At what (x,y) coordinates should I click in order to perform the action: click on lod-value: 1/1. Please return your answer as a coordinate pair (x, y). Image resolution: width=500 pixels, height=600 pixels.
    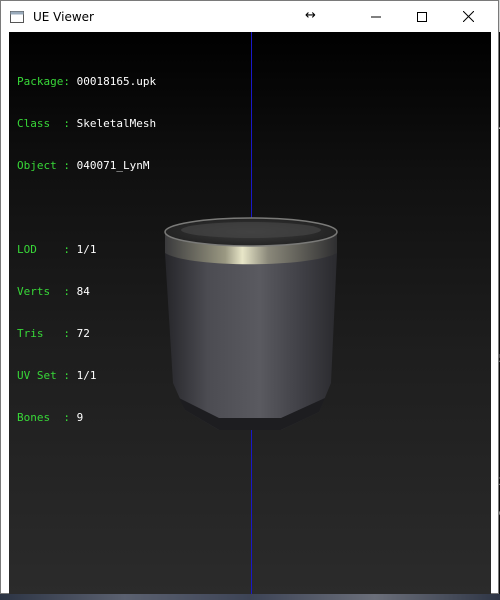
    Looking at the image, I should click on (86, 249).